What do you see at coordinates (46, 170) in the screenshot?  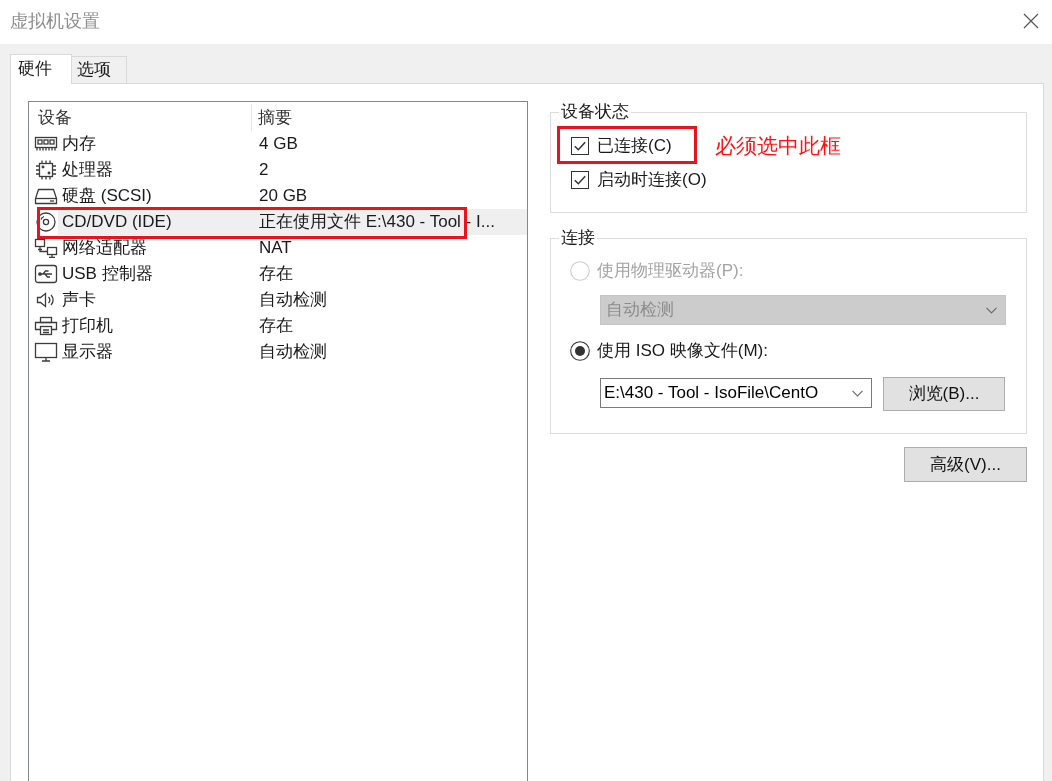 I see `chip-icon` at bounding box center [46, 170].